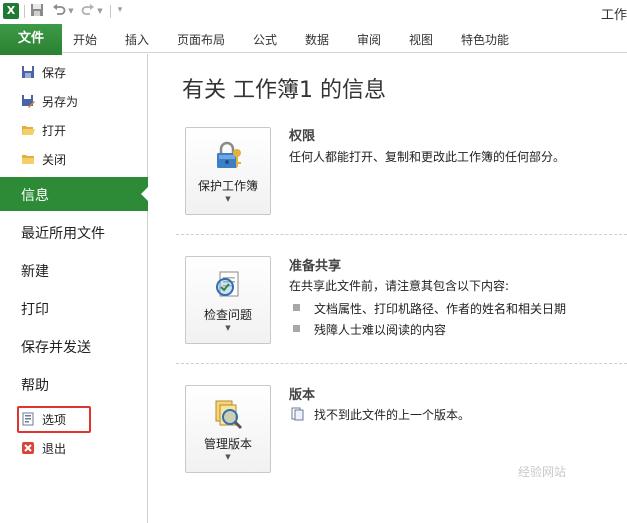 The width and height of the screenshot is (627, 523). I want to click on close-folder-icon, so click(28, 159).